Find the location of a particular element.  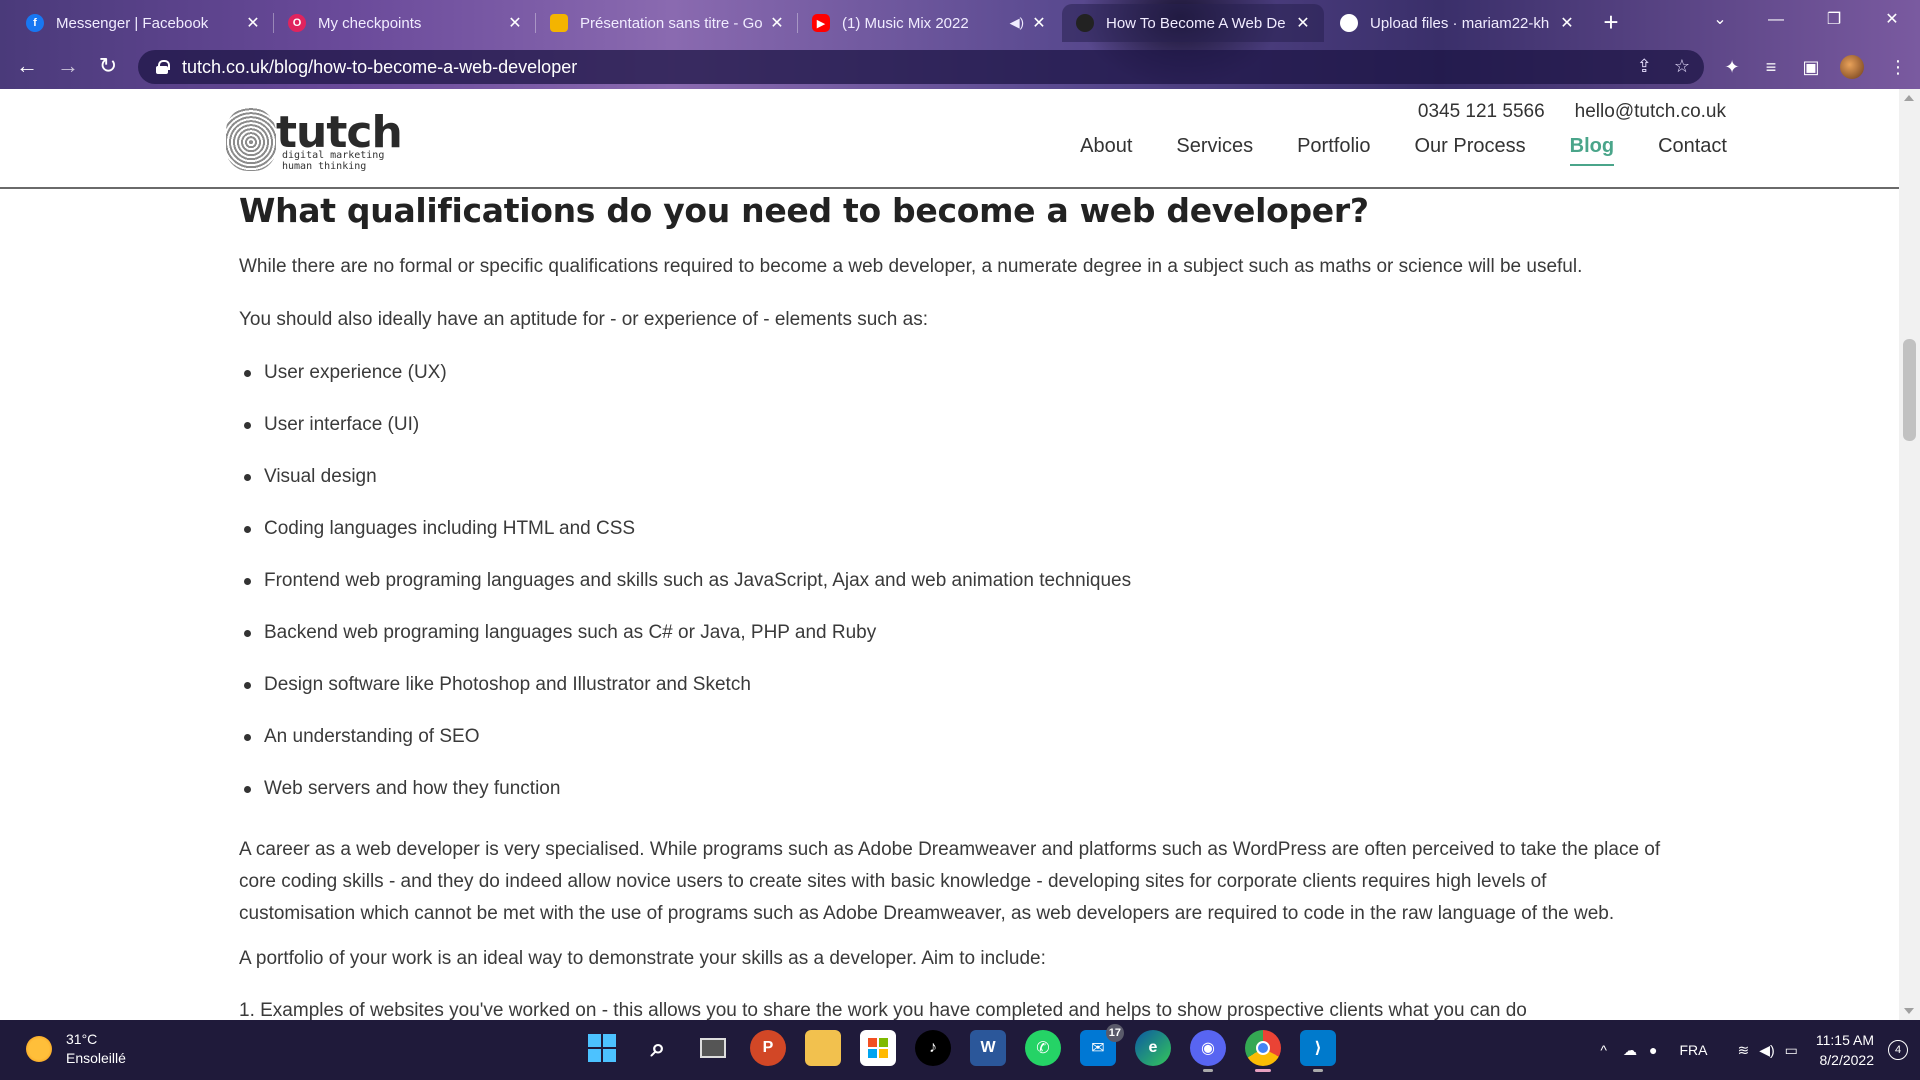

scroll-up-icon is located at coordinates (1909, 98).